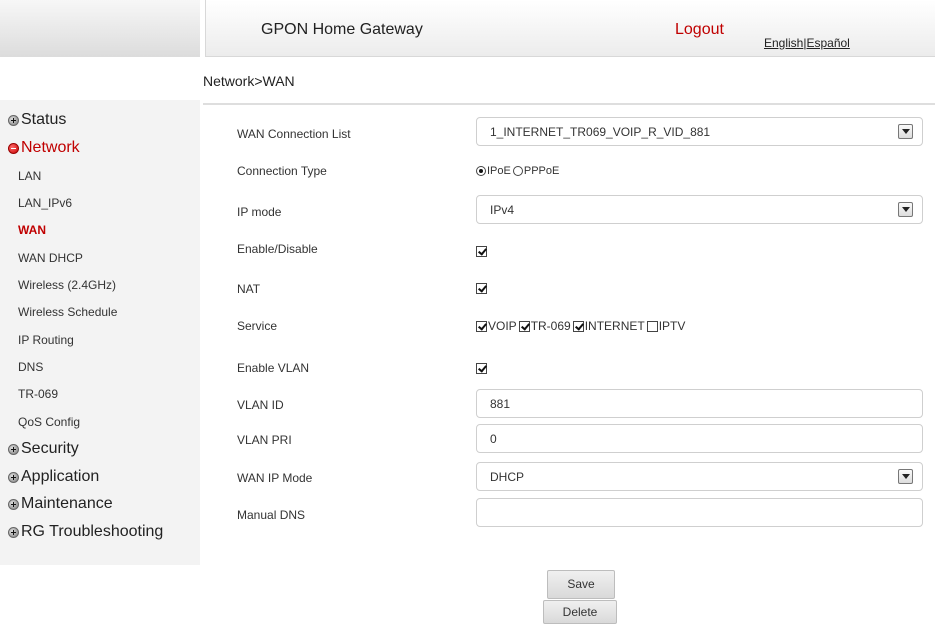 The height and width of the screenshot is (624, 935). What do you see at coordinates (50, 147) in the screenshot?
I see `sidebar-group-label: Network` at bounding box center [50, 147].